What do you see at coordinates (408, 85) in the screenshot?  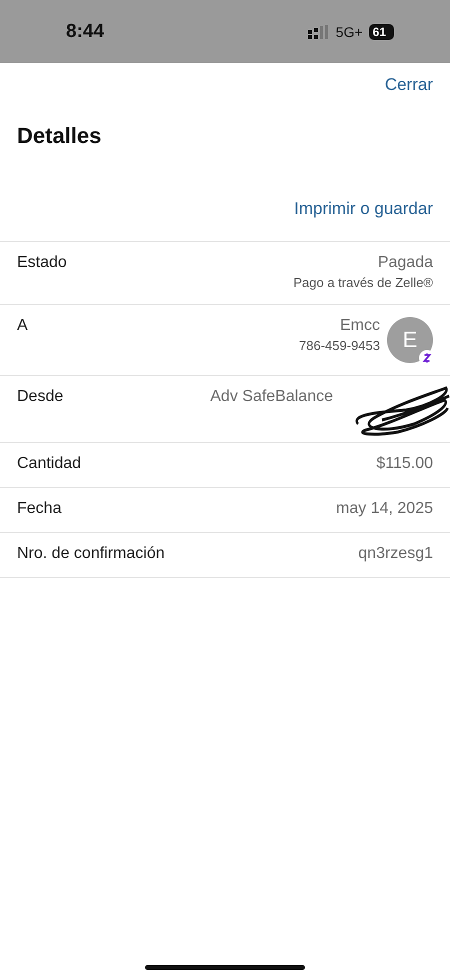 I see `close-link: Cerrar` at bounding box center [408, 85].